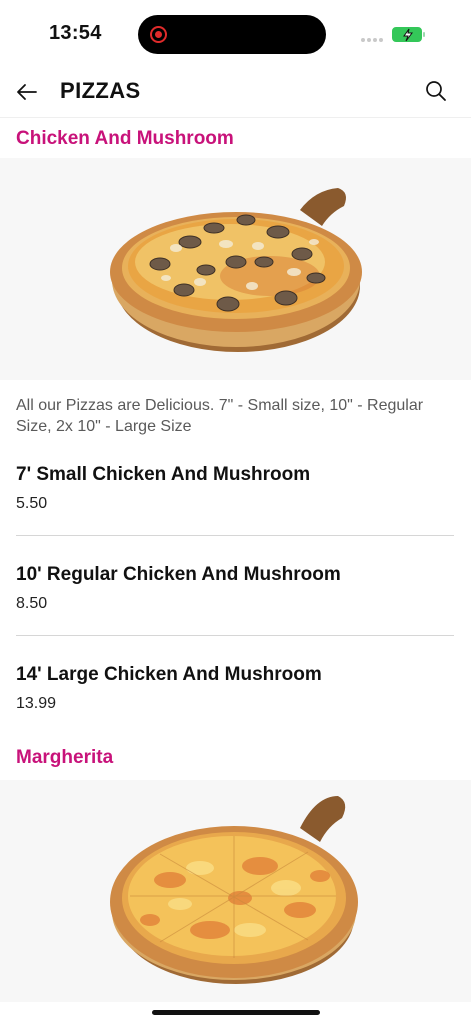 This screenshot has width=471, height=1024. I want to click on recording-icon, so click(158, 34).